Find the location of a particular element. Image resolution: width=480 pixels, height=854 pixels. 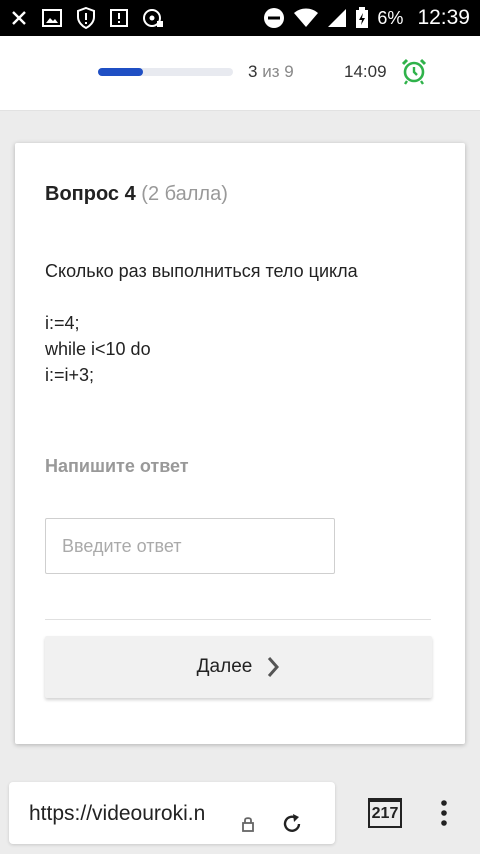

header-divider is located at coordinates (240, 110).